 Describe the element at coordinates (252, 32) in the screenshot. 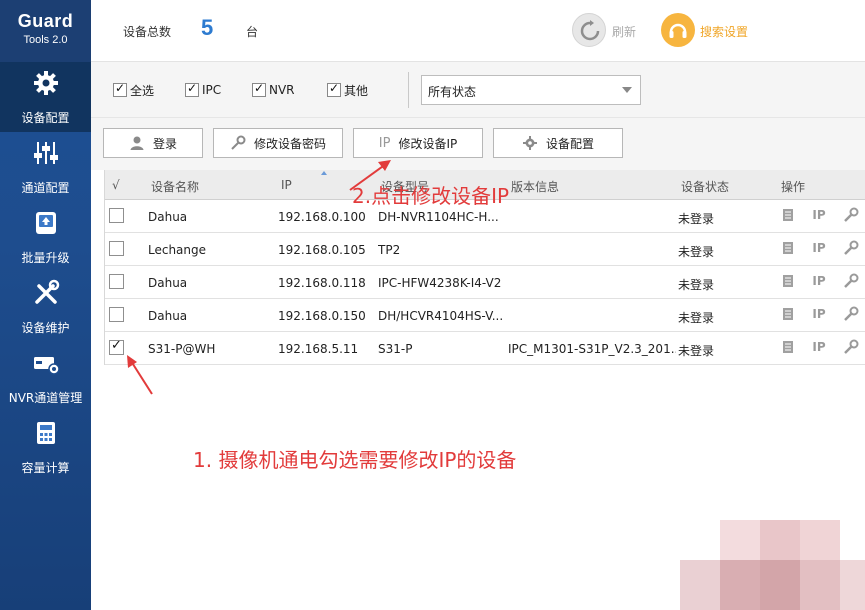

I see `device-count-unit: 台` at that location.